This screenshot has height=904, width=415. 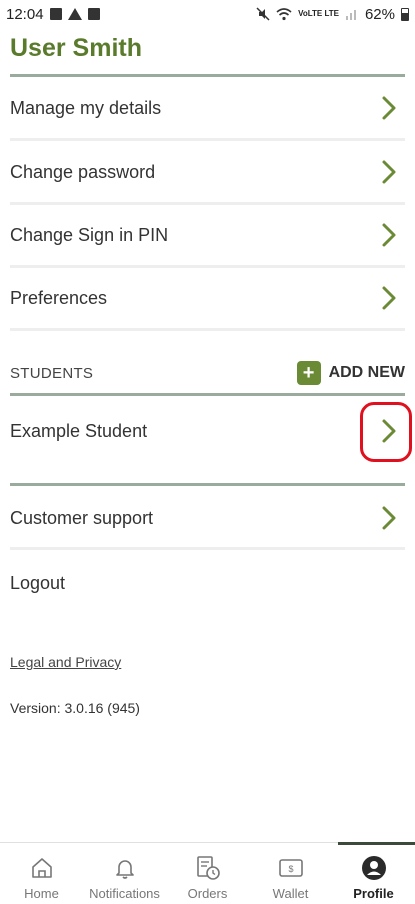 What do you see at coordinates (207, 373) in the screenshot?
I see `students-section-header: STUDENTS + ADD NEW` at bounding box center [207, 373].